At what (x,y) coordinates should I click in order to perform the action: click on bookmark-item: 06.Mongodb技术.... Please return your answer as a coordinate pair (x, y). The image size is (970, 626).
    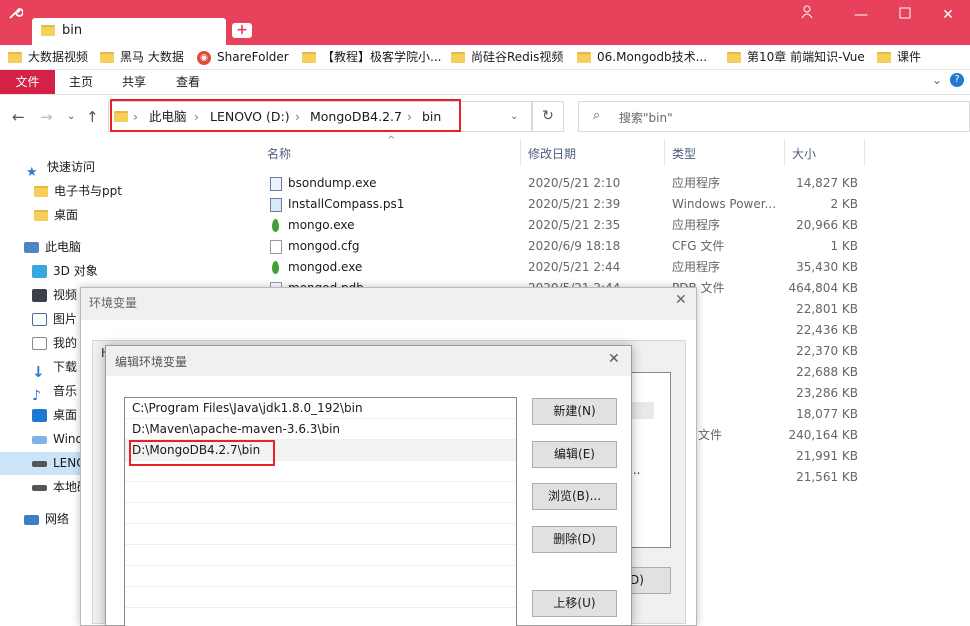
    Looking at the image, I should click on (642, 57).